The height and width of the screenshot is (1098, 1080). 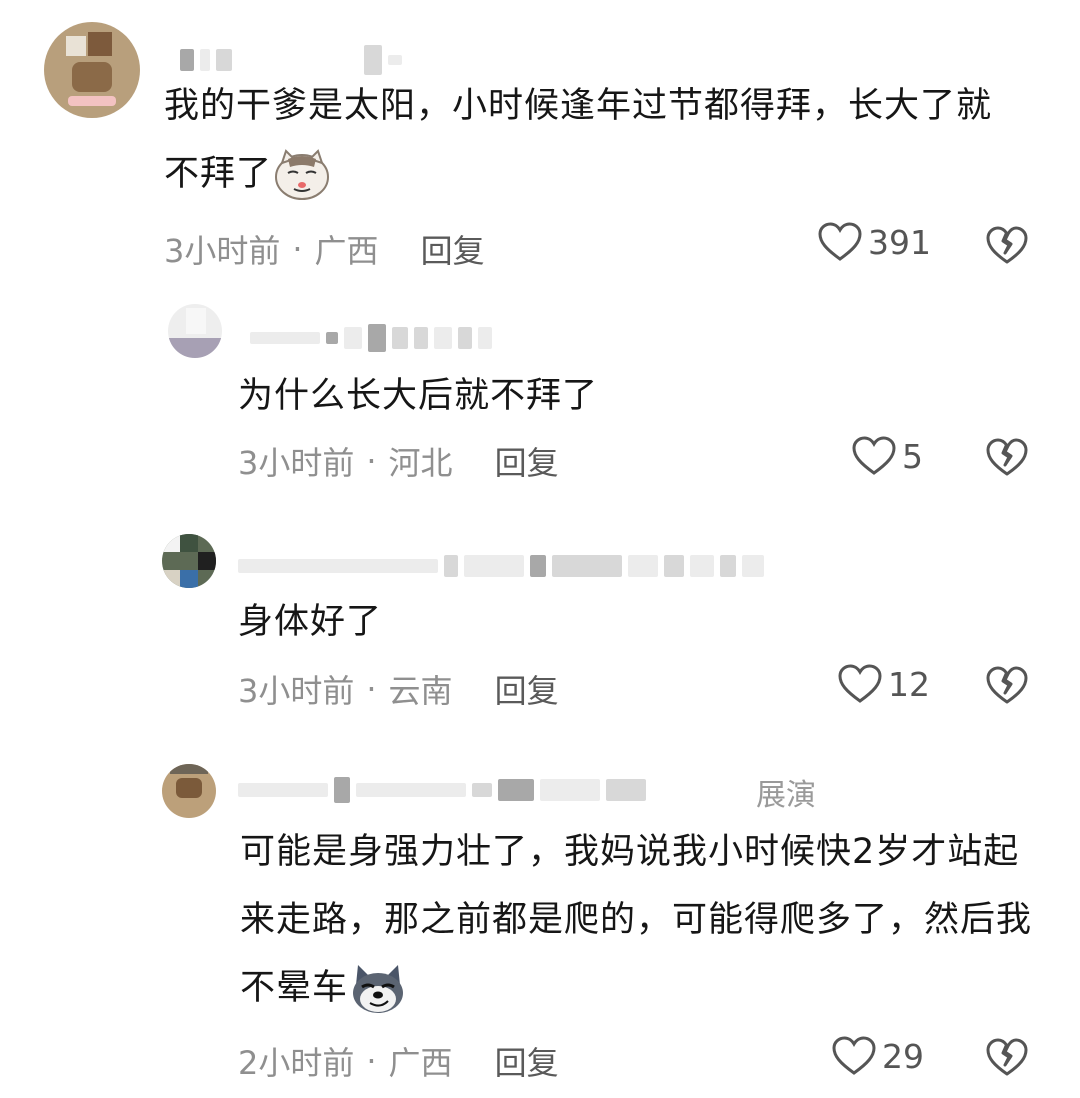 What do you see at coordinates (909, 684) in the screenshot?
I see `like-count: 12` at bounding box center [909, 684].